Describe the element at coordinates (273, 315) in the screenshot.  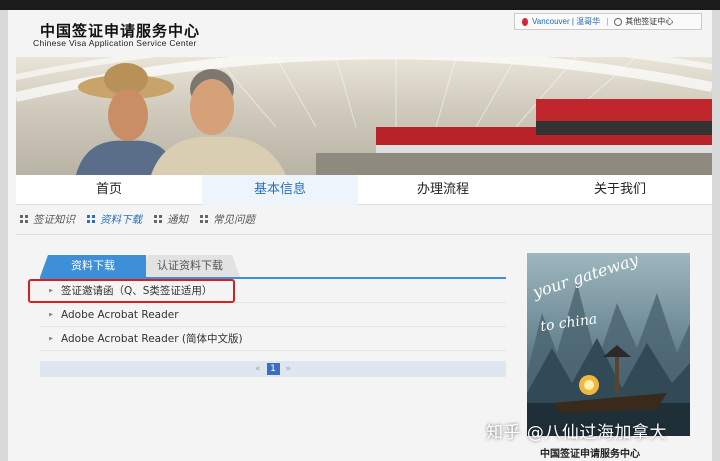
I see `list-item: Adobe Acrobat Reader` at that location.